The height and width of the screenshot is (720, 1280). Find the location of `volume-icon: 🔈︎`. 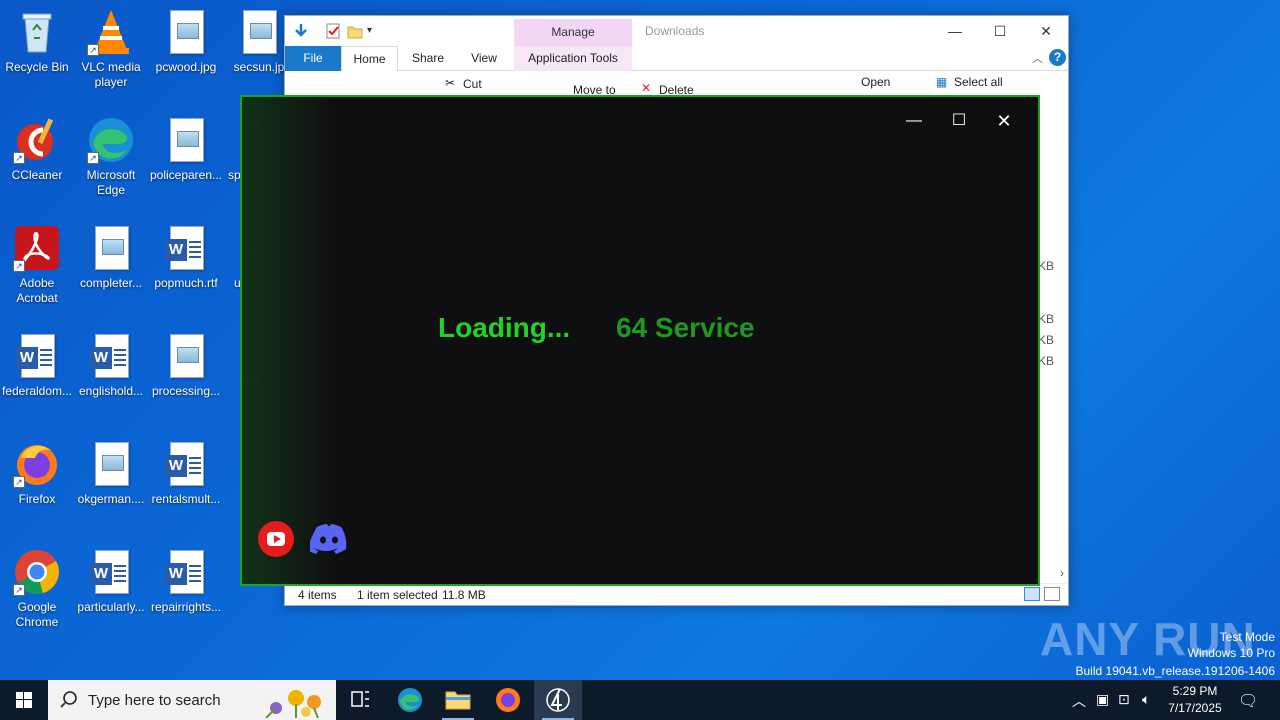

volume-icon: 🔈︎ is located at coordinates (1146, 699).